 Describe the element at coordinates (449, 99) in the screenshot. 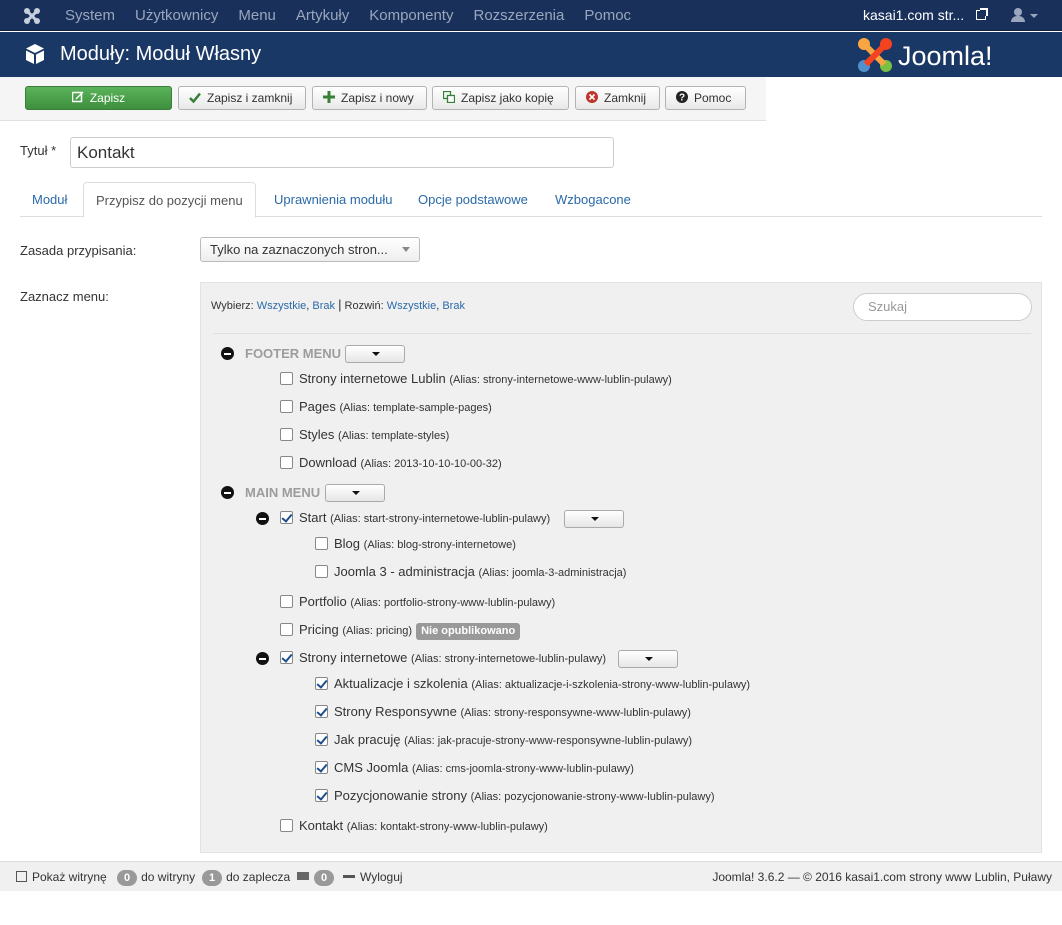

I see `copy-icon` at that location.